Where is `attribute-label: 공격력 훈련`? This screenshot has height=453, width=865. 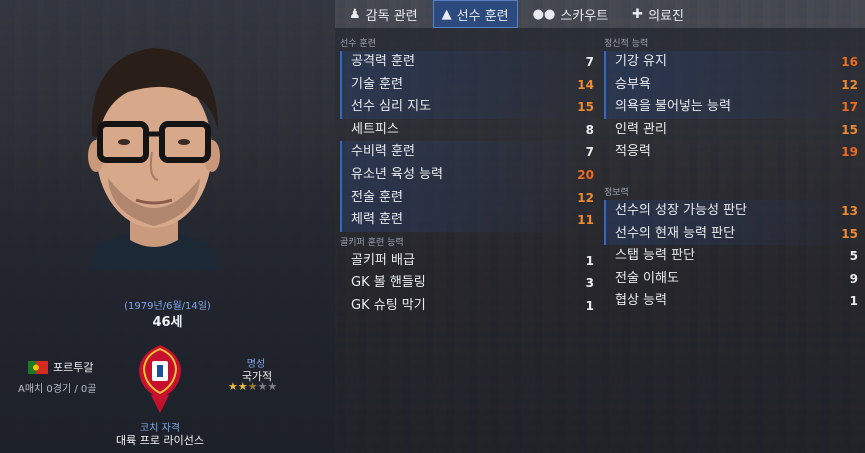 attribute-label: 공격력 훈련 is located at coordinates (383, 61).